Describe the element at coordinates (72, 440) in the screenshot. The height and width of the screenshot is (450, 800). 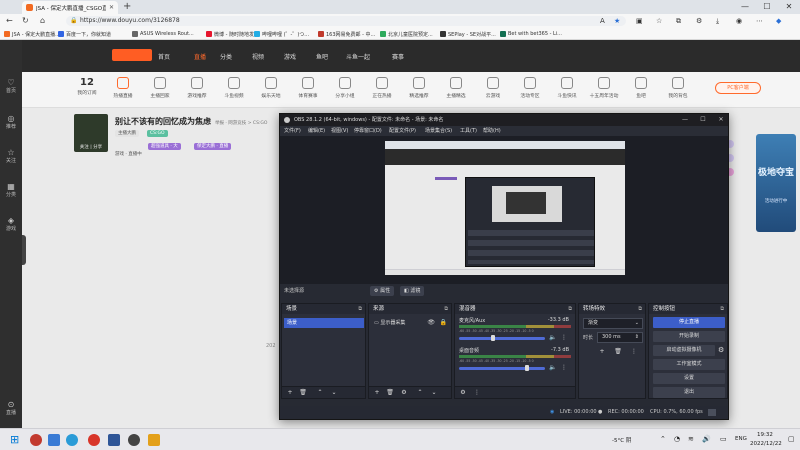
I see `edge-browser-icon` at that location.